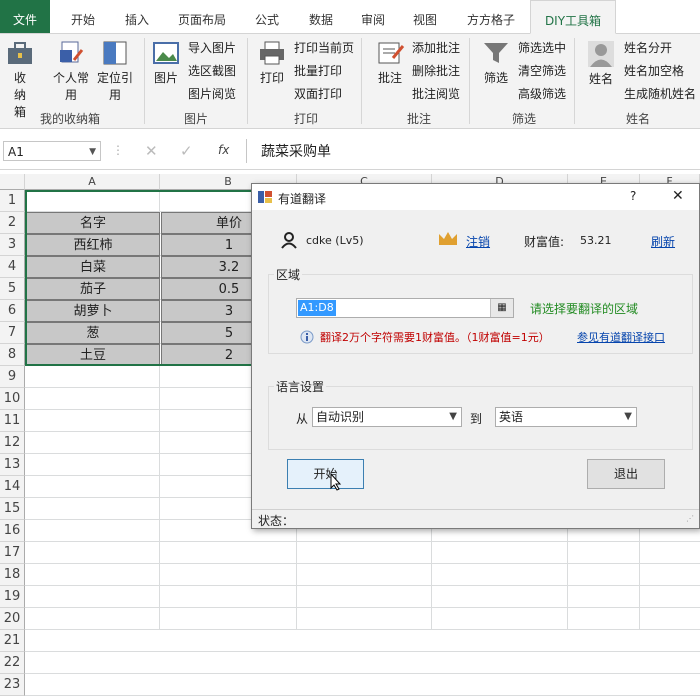 Image resolution: width=700 pixels, height=696 pixels. What do you see at coordinates (387, 417) in the screenshot?
I see `source-language-select: 自动识别 ▼` at bounding box center [387, 417].